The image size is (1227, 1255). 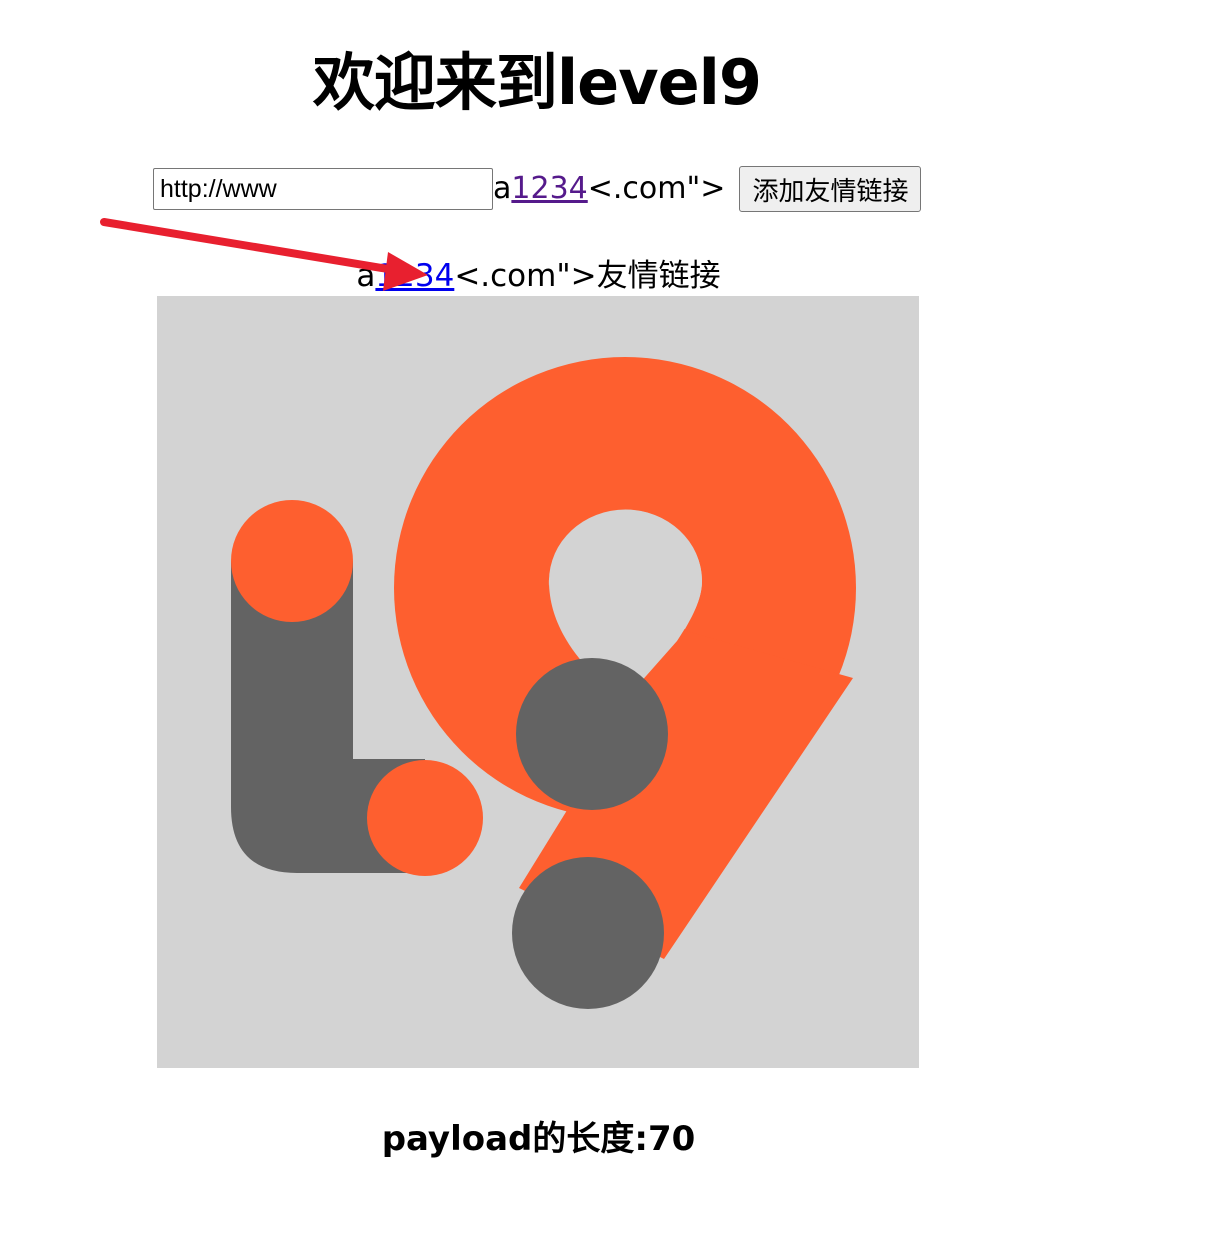 What do you see at coordinates (592, 734) in the screenshot?
I see `logo-gray-dot-upper` at bounding box center [592, 734].